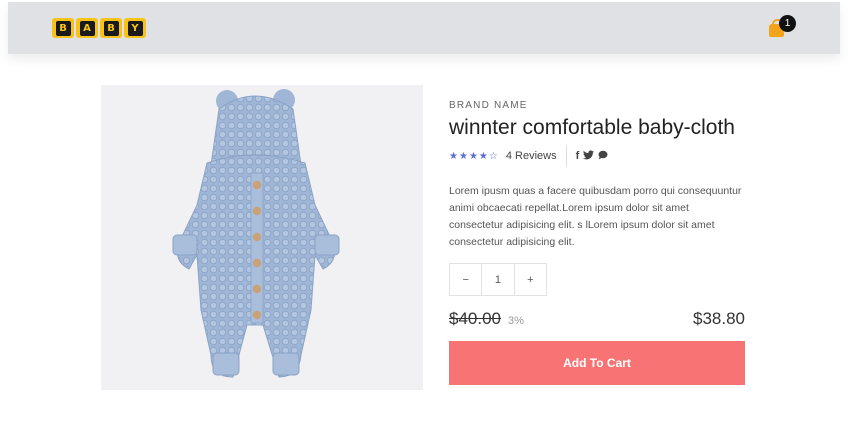 The height and width of the screenshot is (448, 848). What do you see at coordinates (589, 156) in the screenshot?
I see `twitter-icon` at bounding box center [589, 156].